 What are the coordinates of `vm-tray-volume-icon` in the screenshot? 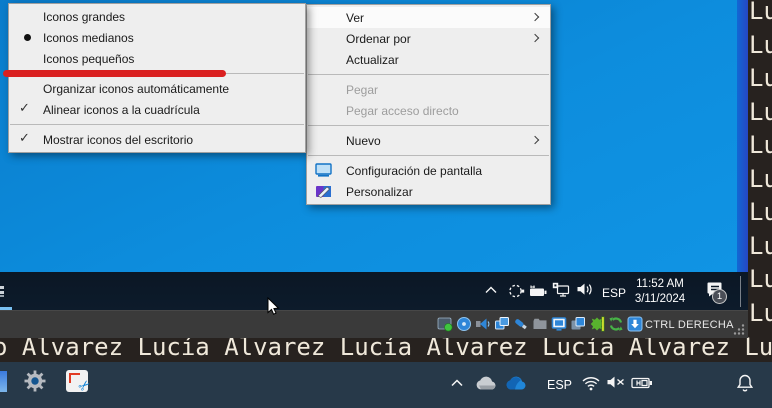 It's located at (584, 289).